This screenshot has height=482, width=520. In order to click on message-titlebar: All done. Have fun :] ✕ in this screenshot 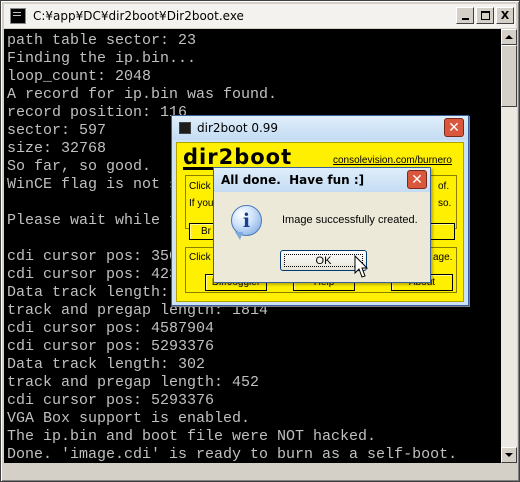, I will do `click(322, 180)`.